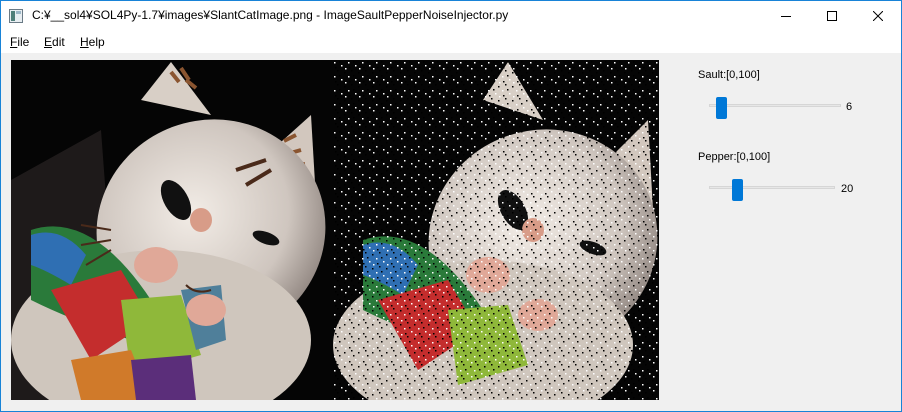 The height and width of the screenshot is (412, 902). I want to click on menu-edit: Edit, so click(54, 42).